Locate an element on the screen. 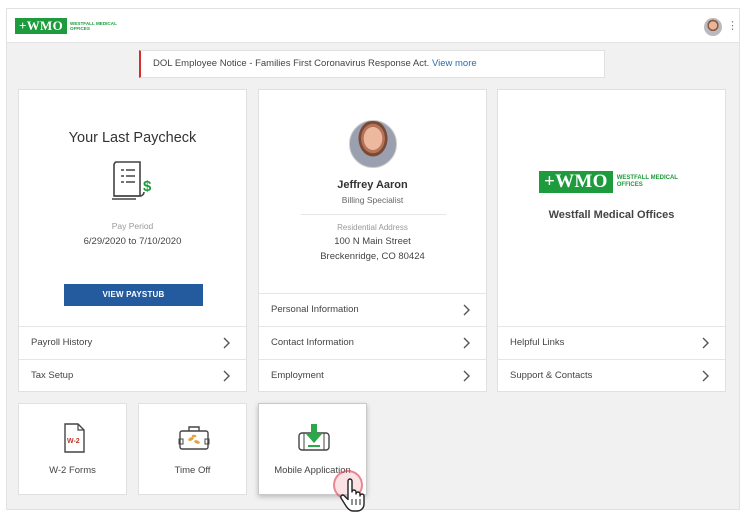  hand-cursor-icon is located at coordinates (352, 495).